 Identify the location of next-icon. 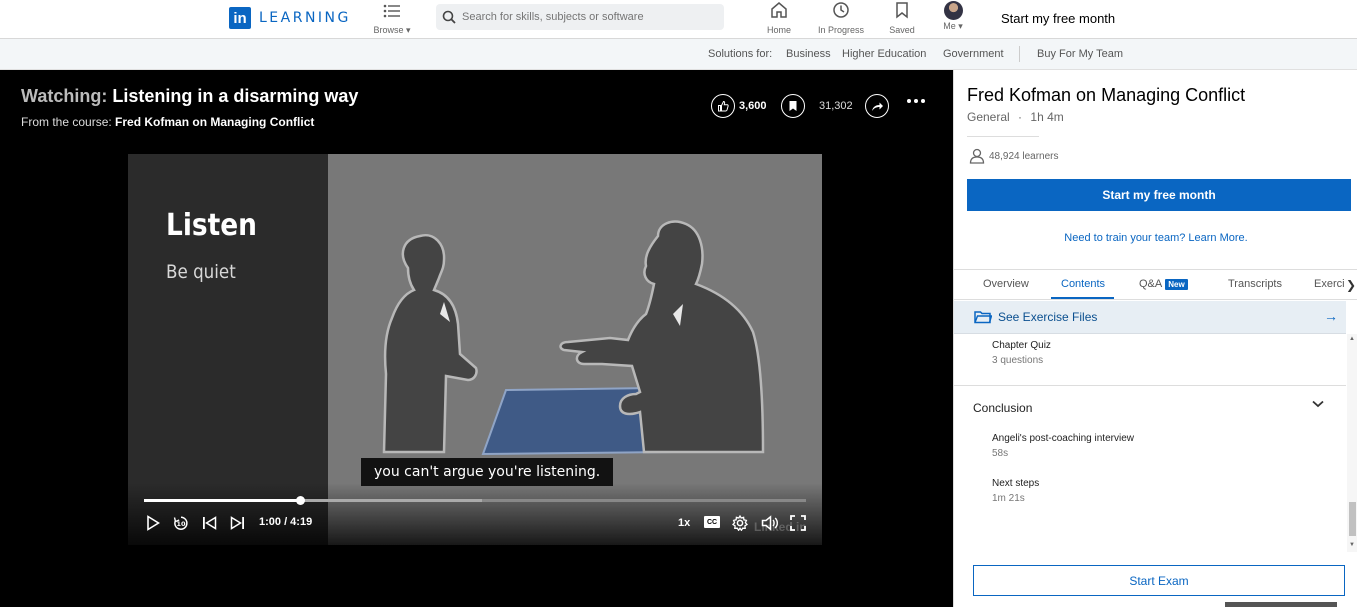
(237, 523).